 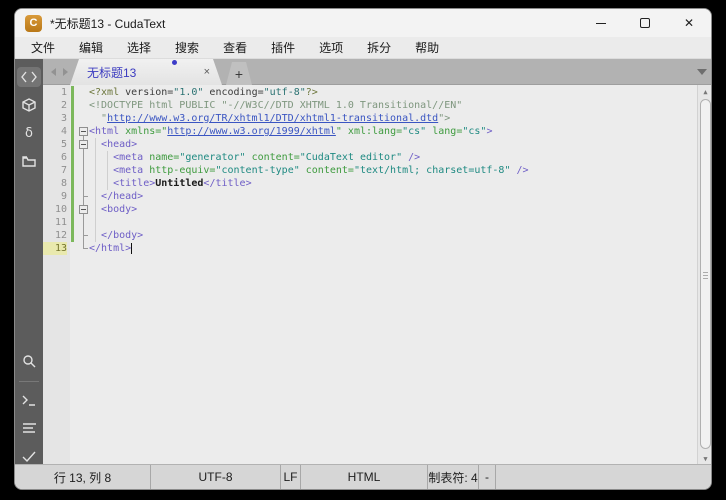 I want to click on menu-view: 查看, so click(x=235, y=47).